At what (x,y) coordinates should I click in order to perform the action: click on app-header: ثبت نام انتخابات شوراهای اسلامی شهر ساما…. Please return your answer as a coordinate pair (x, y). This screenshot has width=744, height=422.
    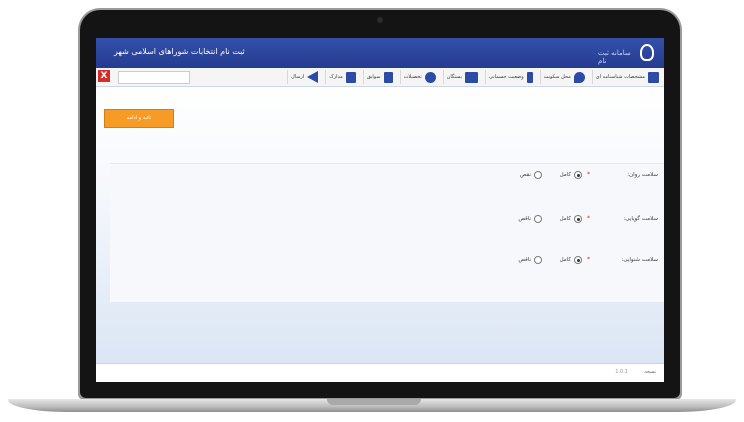
    Looking at the image, I should click on (380, 53).